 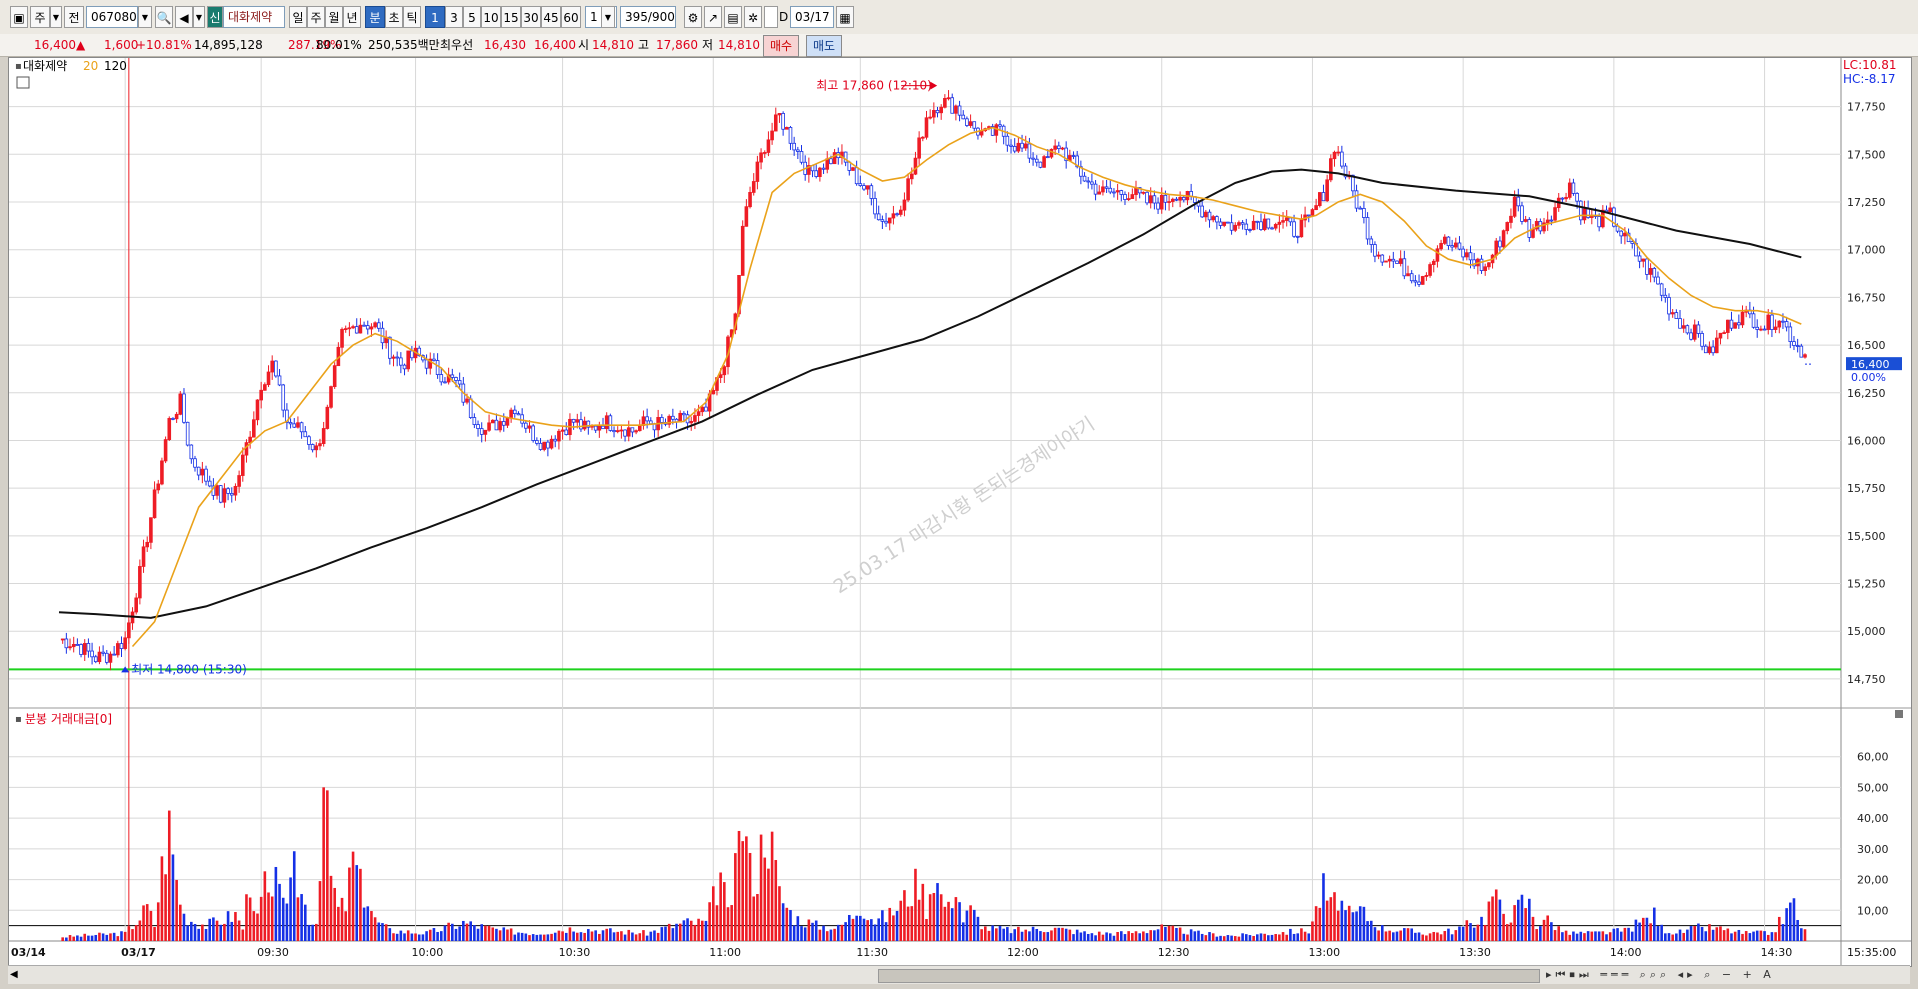 What do you see at coordinates (19, 17) in the screenshot?
I see `chart-menu-icon: ▣` at bounding box center [19, 17].